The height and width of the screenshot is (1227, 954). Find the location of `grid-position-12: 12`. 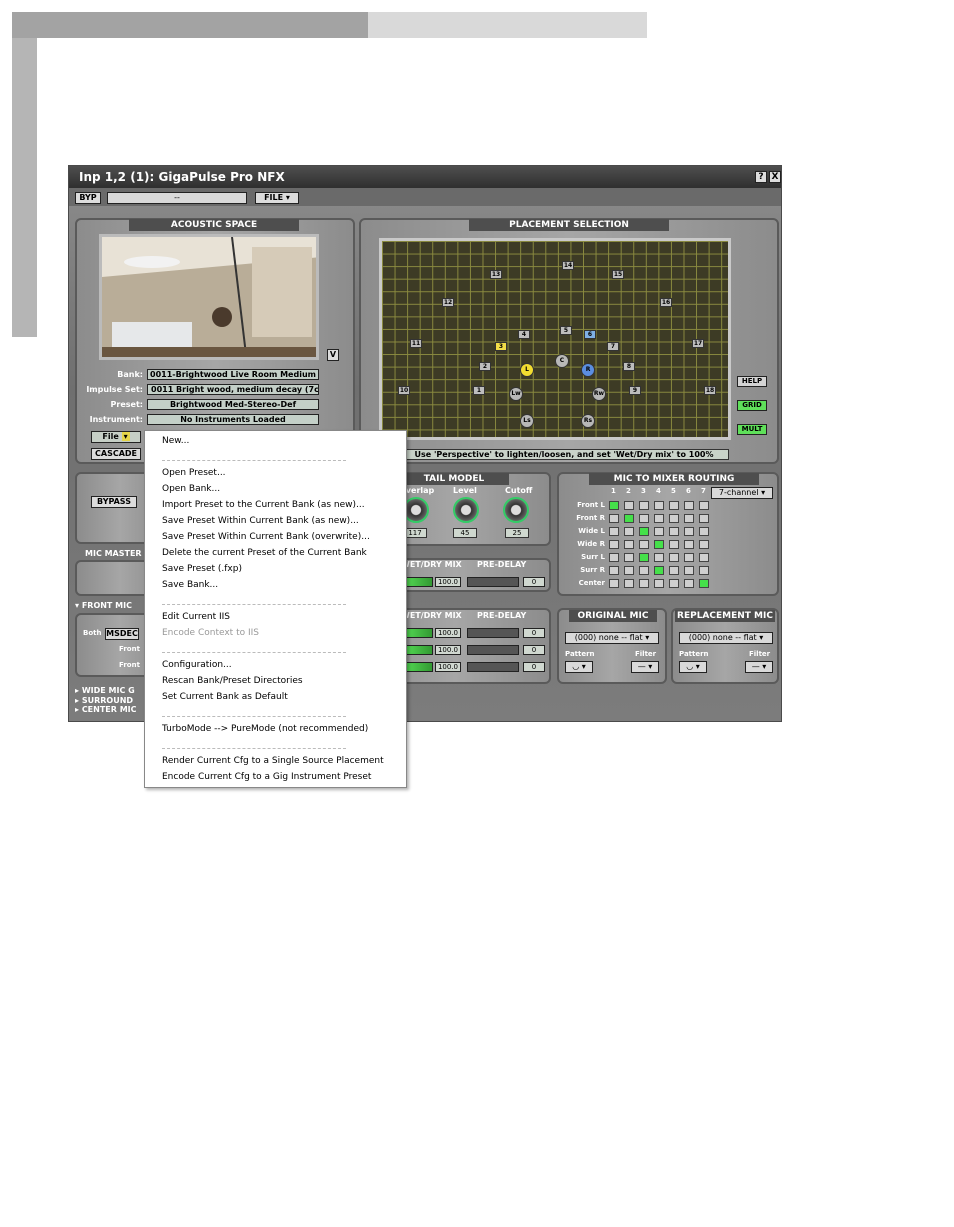

grid-position-12: 12 is located at coordinates (448, 302).